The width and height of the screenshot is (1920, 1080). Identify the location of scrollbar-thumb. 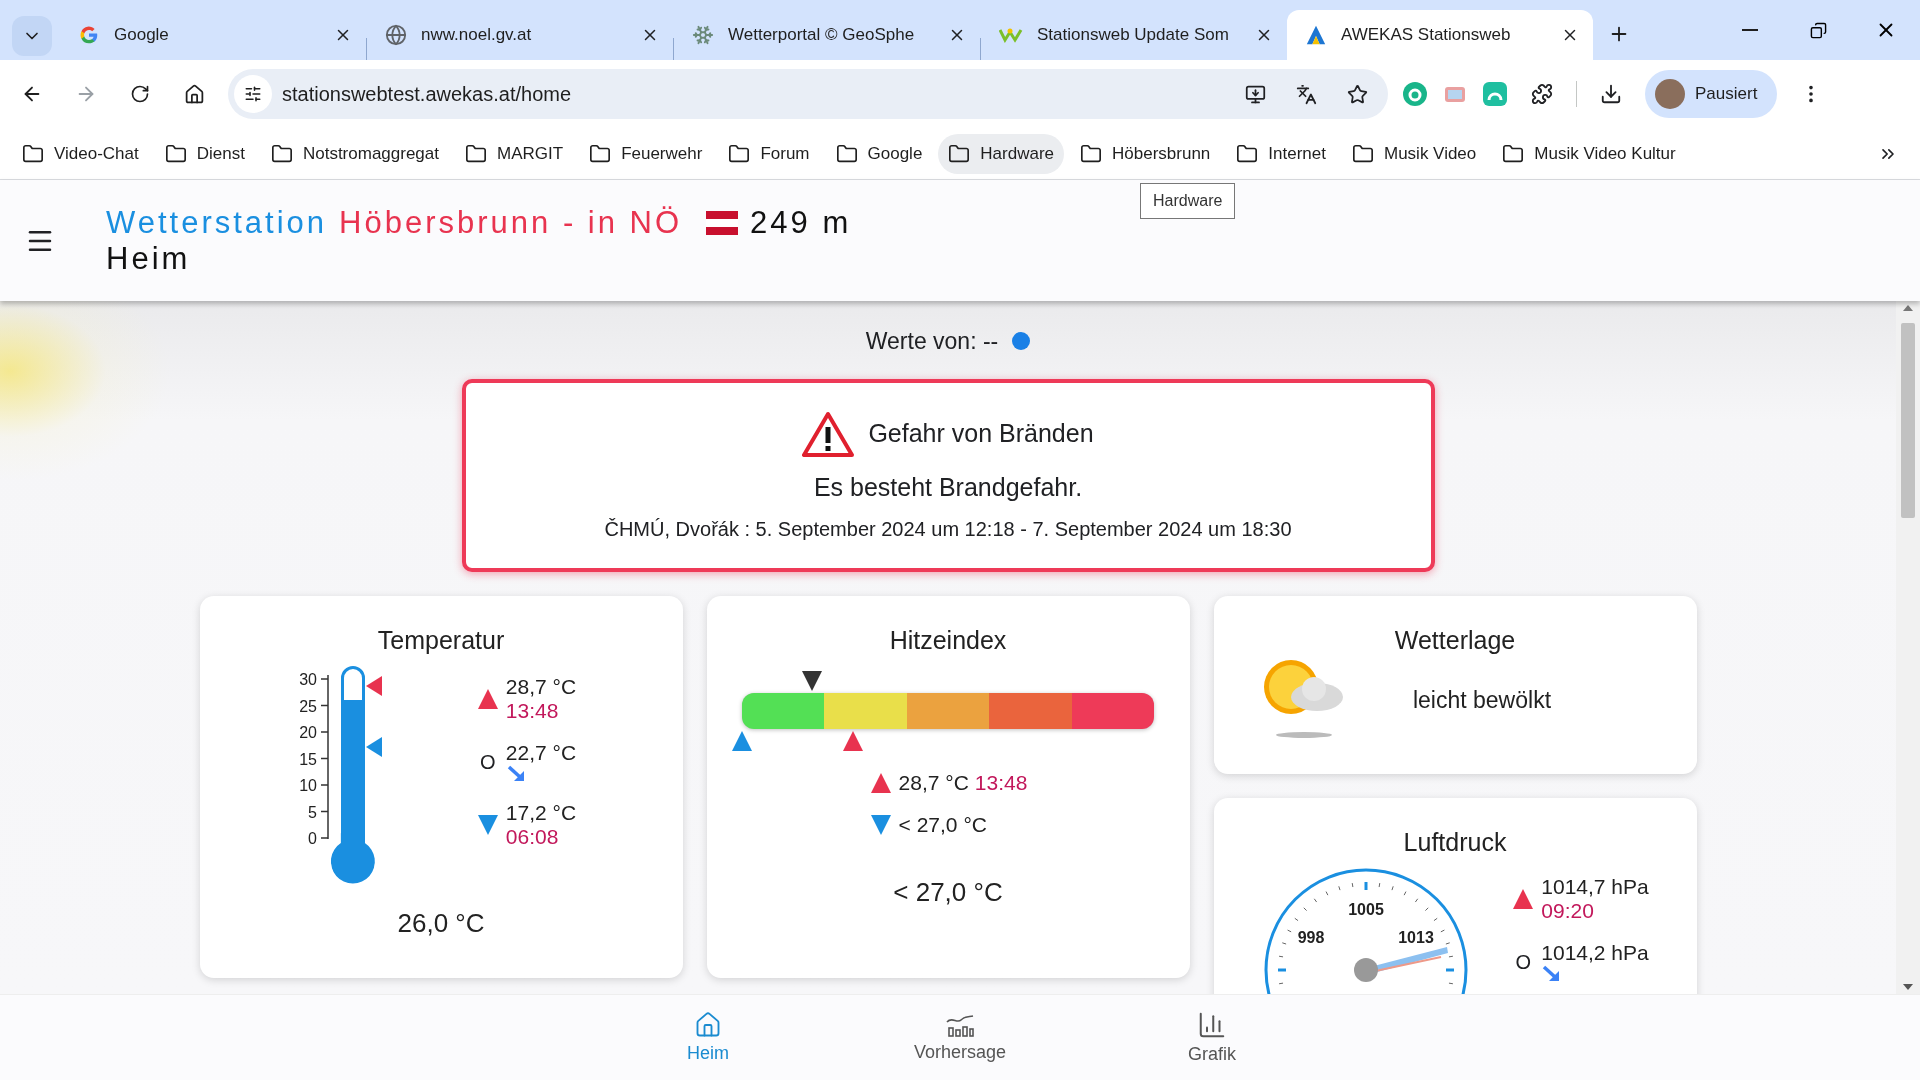
(1908, 420).